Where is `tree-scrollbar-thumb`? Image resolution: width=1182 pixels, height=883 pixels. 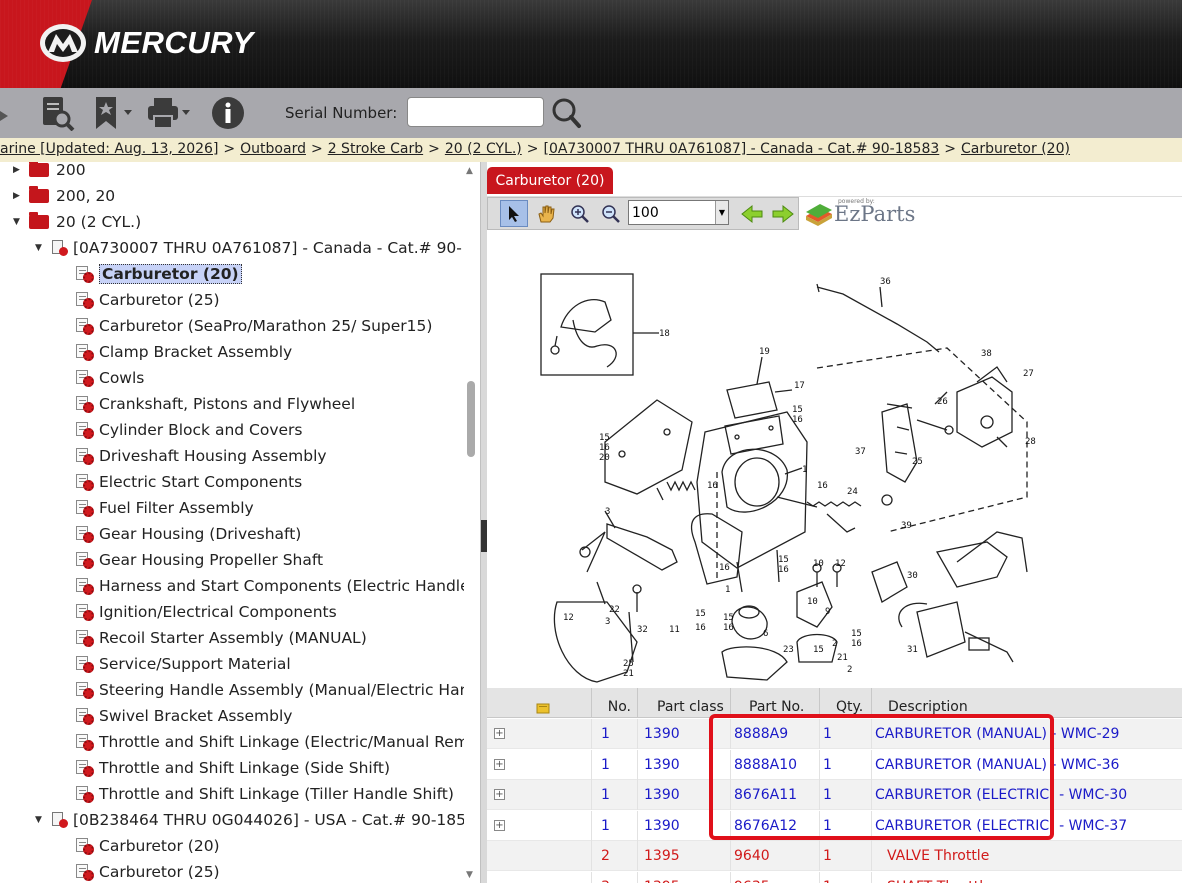
tree-scrollbar-thumb is located at coordinates (471, 419).